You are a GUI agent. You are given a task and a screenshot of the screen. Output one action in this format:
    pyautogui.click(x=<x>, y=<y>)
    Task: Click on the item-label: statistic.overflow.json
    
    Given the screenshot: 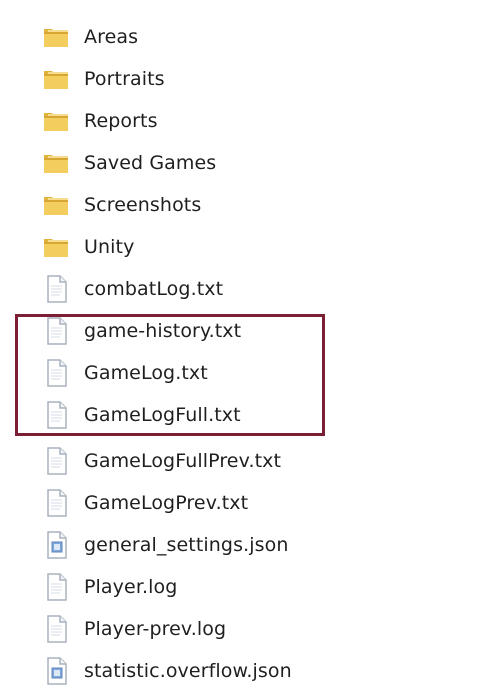 What is the action you would take?
    pyautogui.click(x=188, y=670)
    